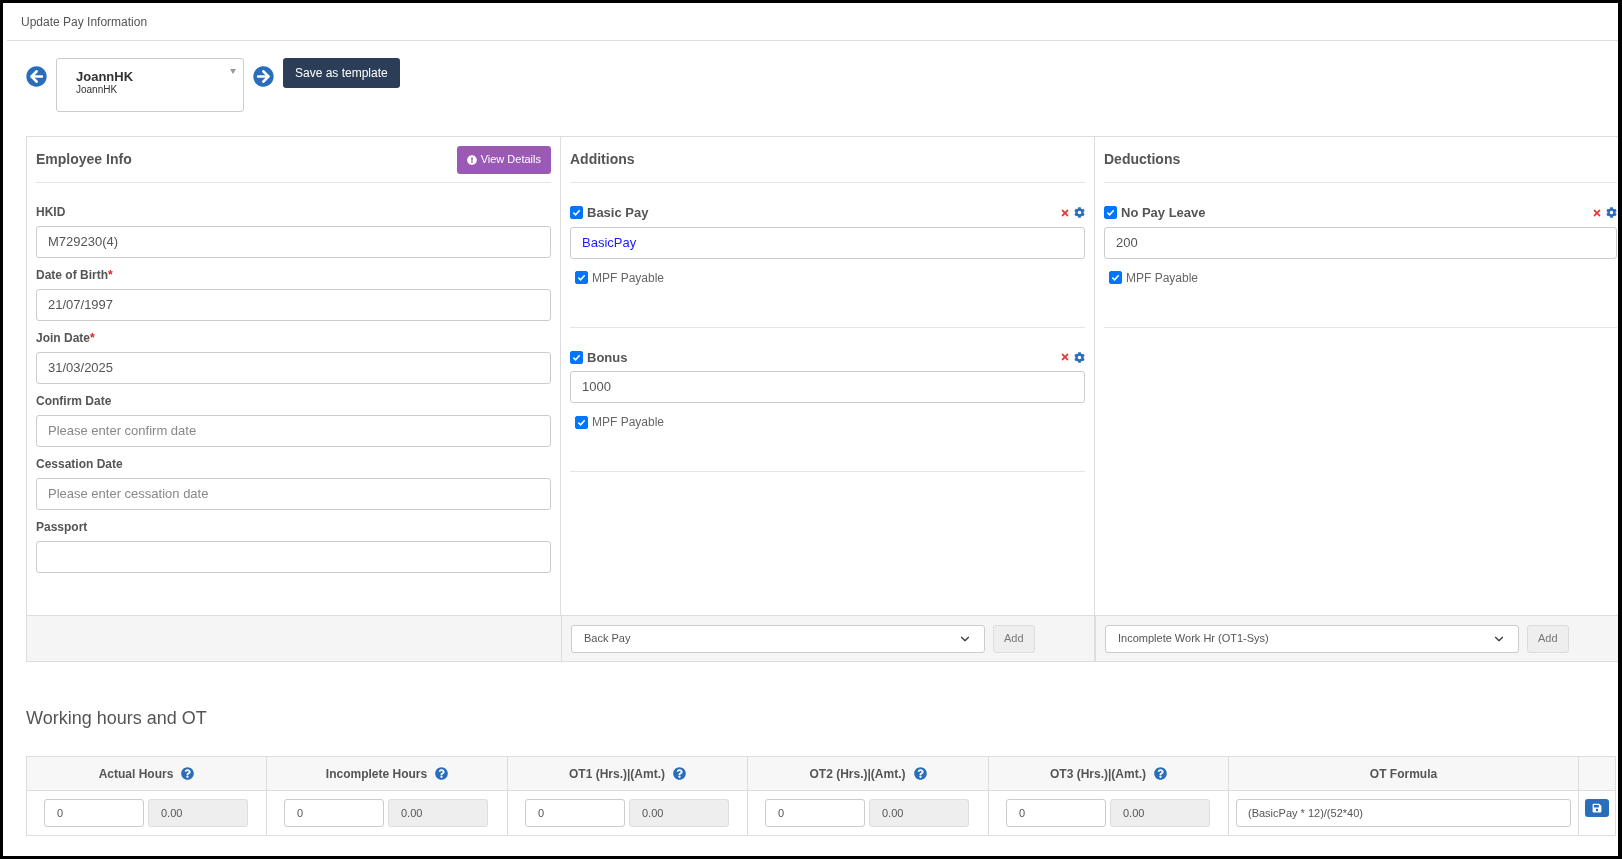 This screenshot has height=859, width=1622. What do you see at coordinates (503, 159) in the screenshot?
I see `view-details-button: View Details` at bounding box center [503, 159].